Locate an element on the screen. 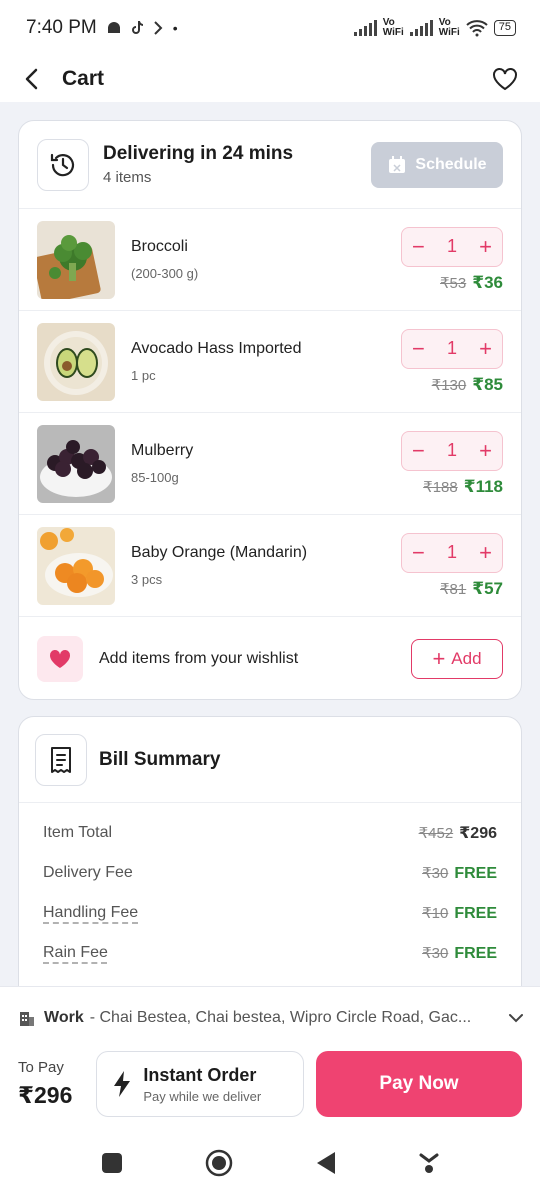 This screenshot has width=540, height=1200. item-name: Avocado Hass Imported is located at coordinates (216, 348).